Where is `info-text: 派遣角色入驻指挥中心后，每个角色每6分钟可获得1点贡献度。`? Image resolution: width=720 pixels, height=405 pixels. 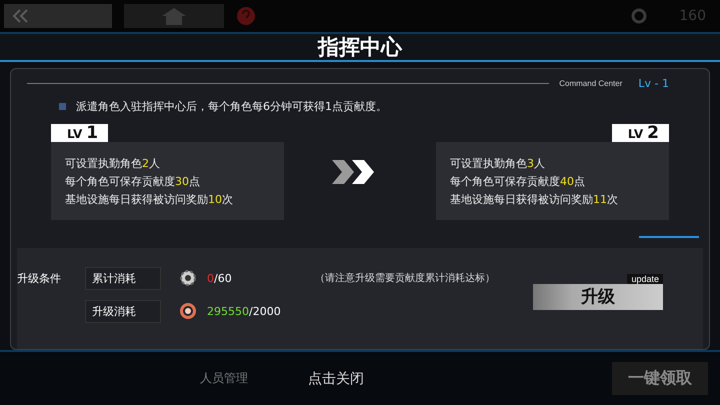 info-text: 派遣角色入驻指挥中心后，每个角色每6分钟可获得1点贡献度。 is located at coordinates (231, 106).